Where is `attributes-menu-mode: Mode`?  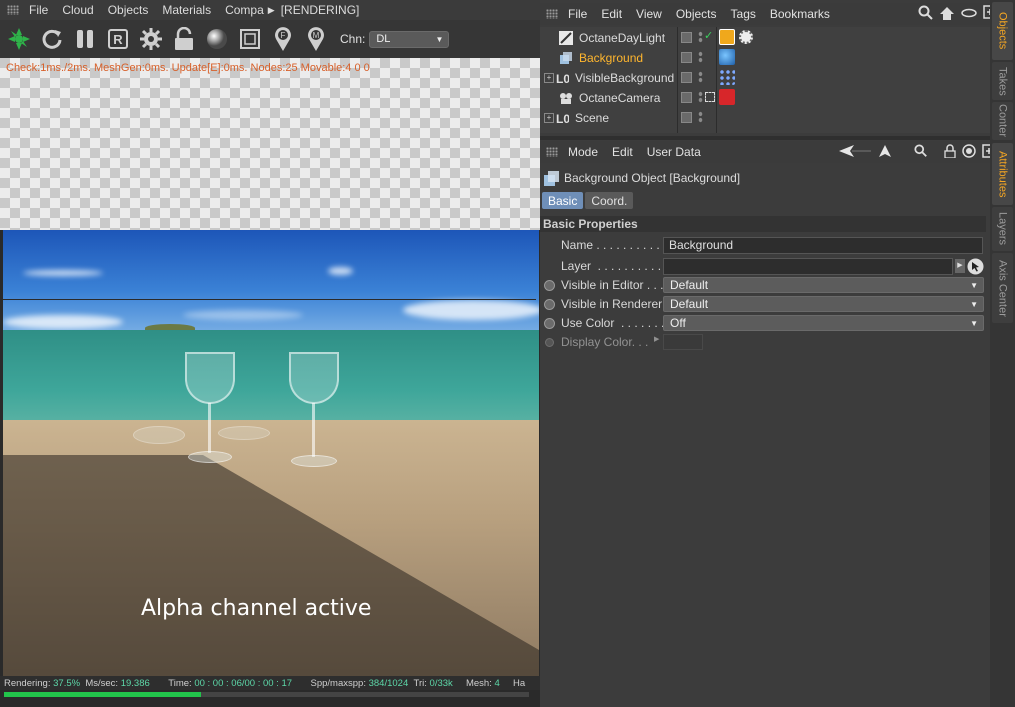
attributes-menu-mode: Mode is located at coordinates (583, 152).